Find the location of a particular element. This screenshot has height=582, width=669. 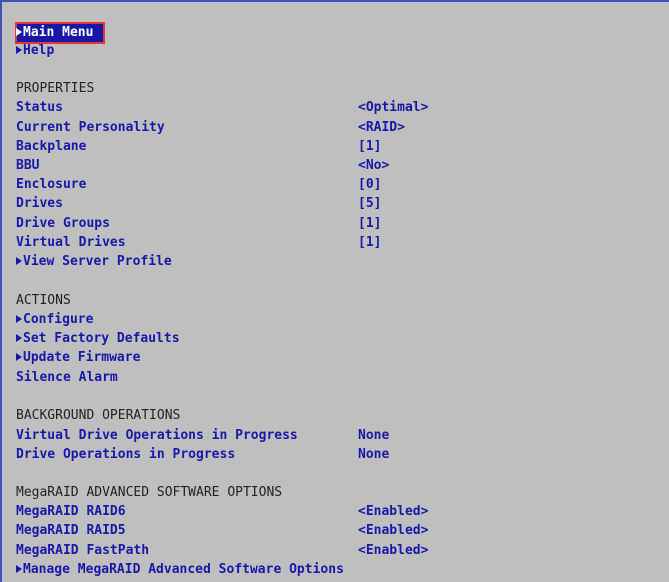

update-firmware-label: Update Firmware is located at coordinates (82, 357).